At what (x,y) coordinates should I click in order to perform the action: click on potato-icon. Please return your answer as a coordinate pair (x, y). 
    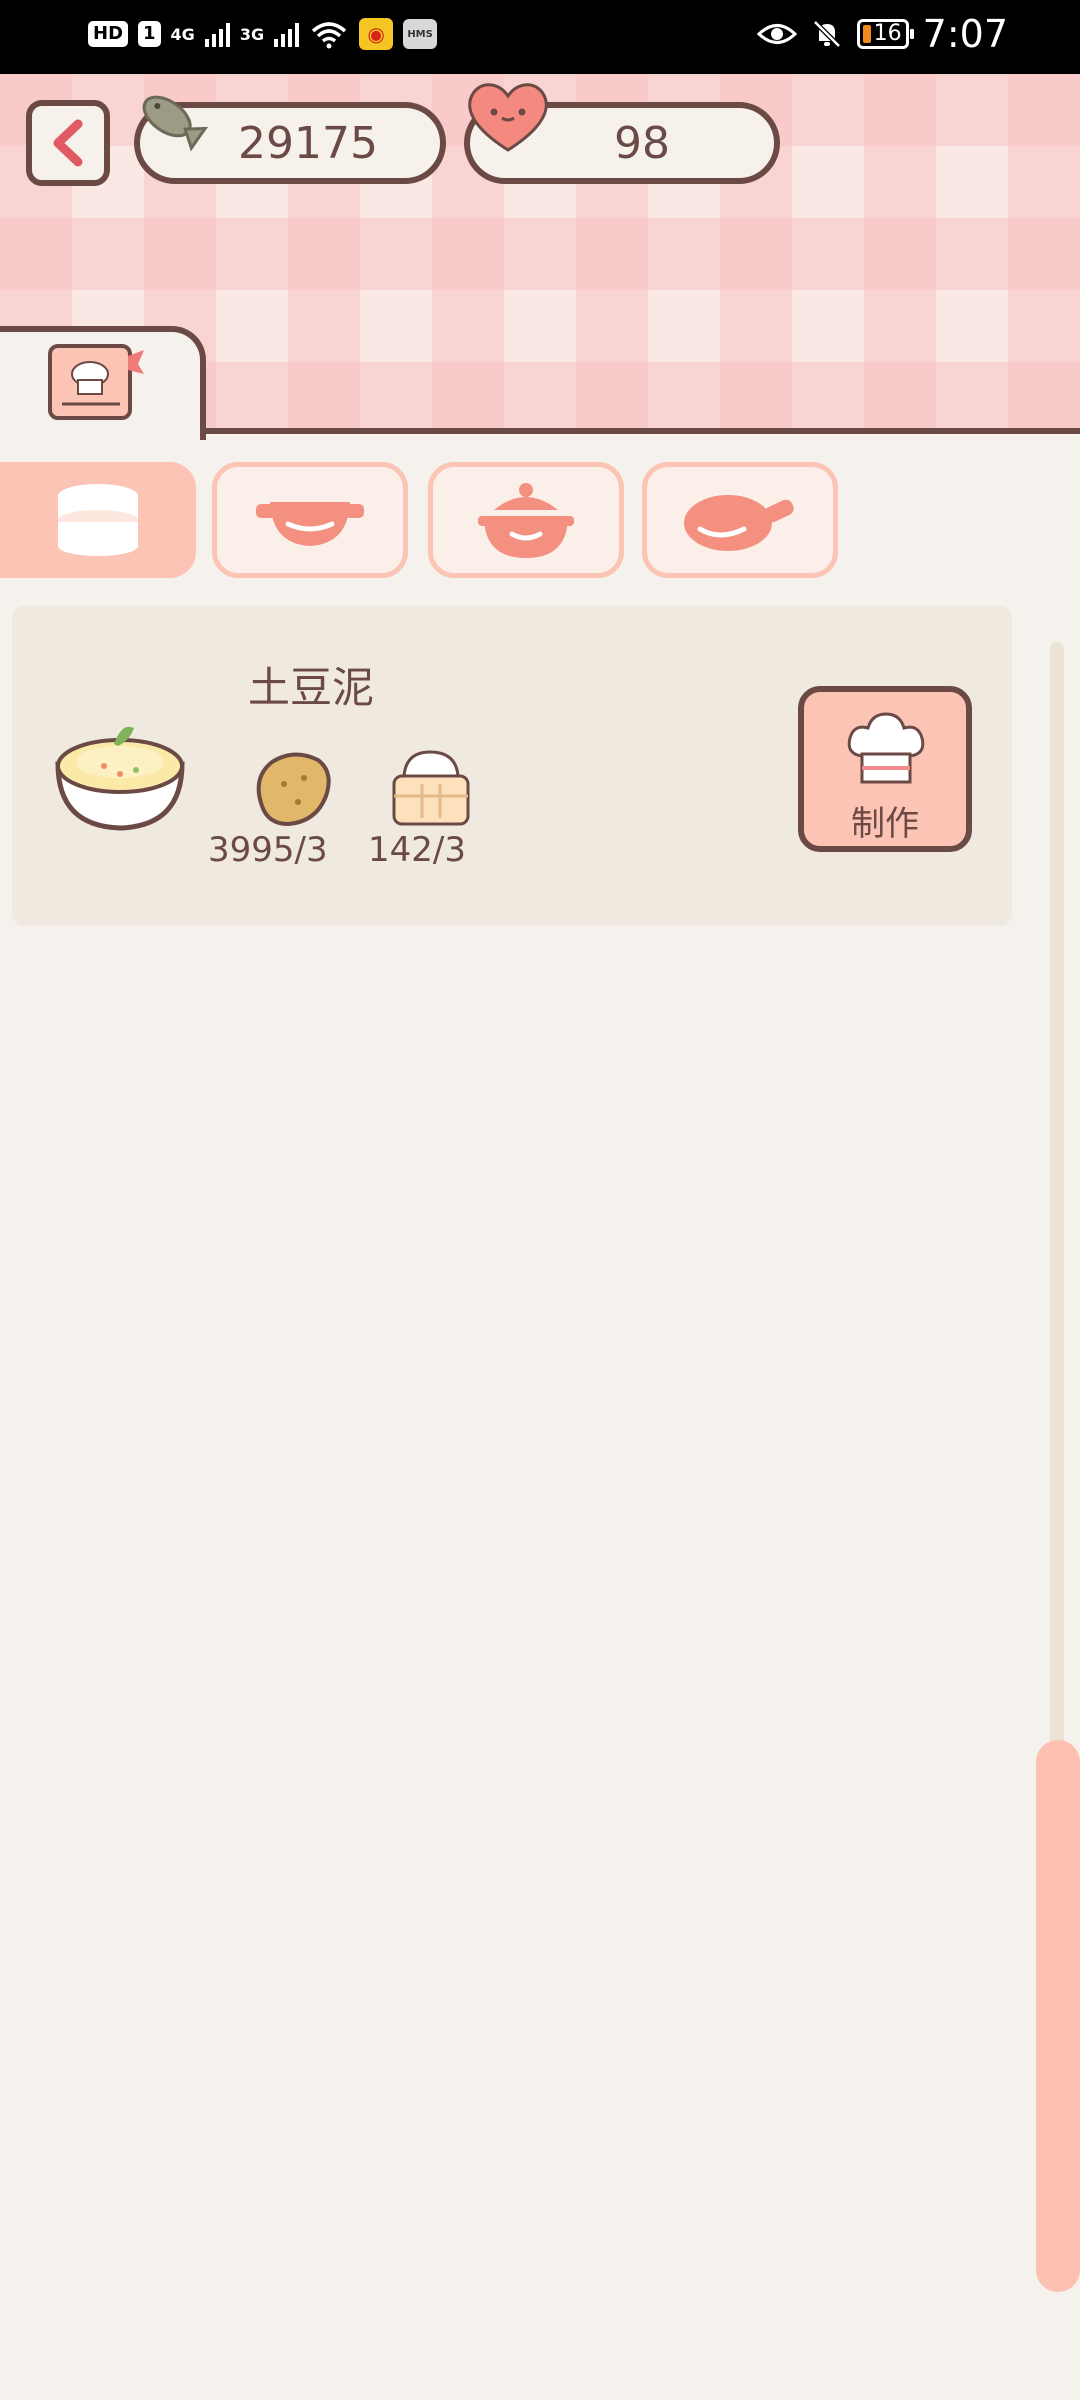
    Looking at the image, I should click on (293, 789).